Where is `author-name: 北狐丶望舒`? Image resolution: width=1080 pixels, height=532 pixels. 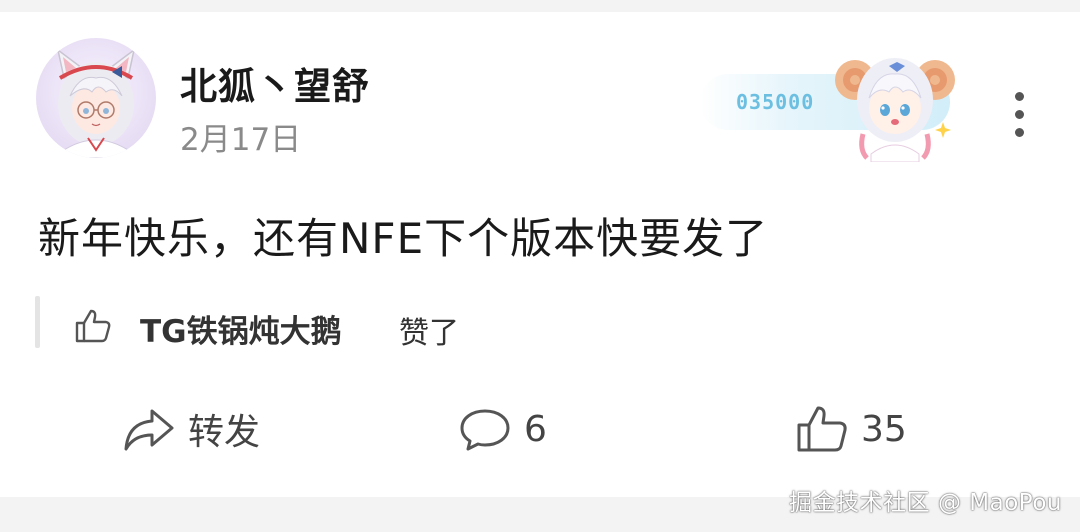
author-name: 北狐丶望舒 is located at coordinates (275, 83).